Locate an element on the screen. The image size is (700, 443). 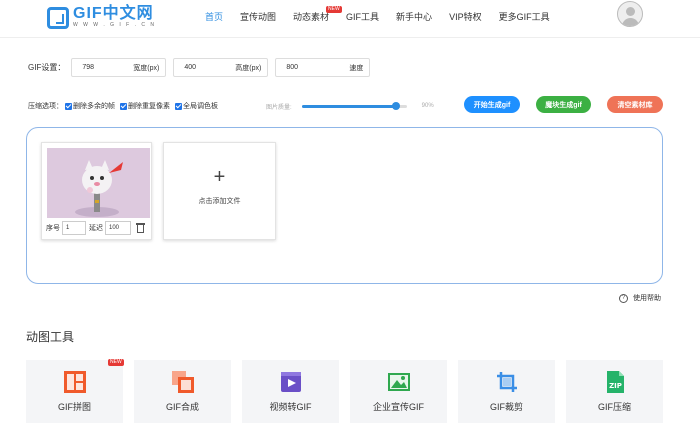
frame-card: 序号 1 延迟 100 is located at coordinates (96, 191).